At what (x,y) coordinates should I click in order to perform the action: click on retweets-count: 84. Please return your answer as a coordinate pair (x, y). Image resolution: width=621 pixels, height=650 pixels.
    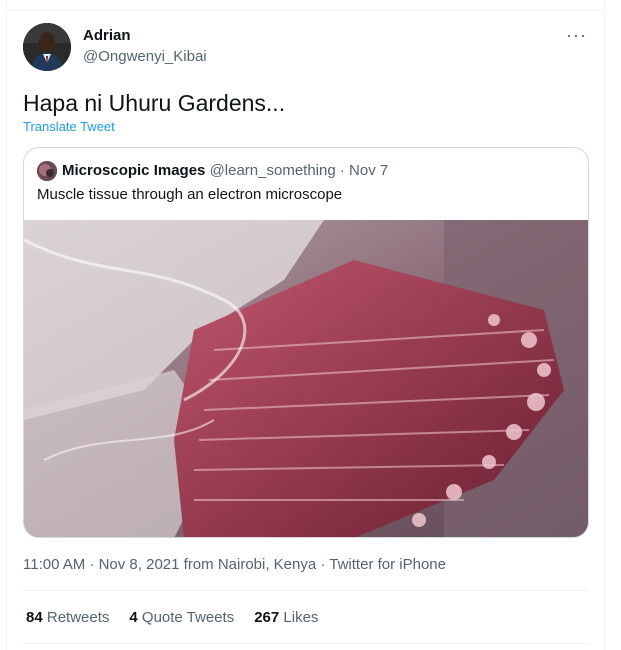
    Looking at the image, I should click on (34, 617).